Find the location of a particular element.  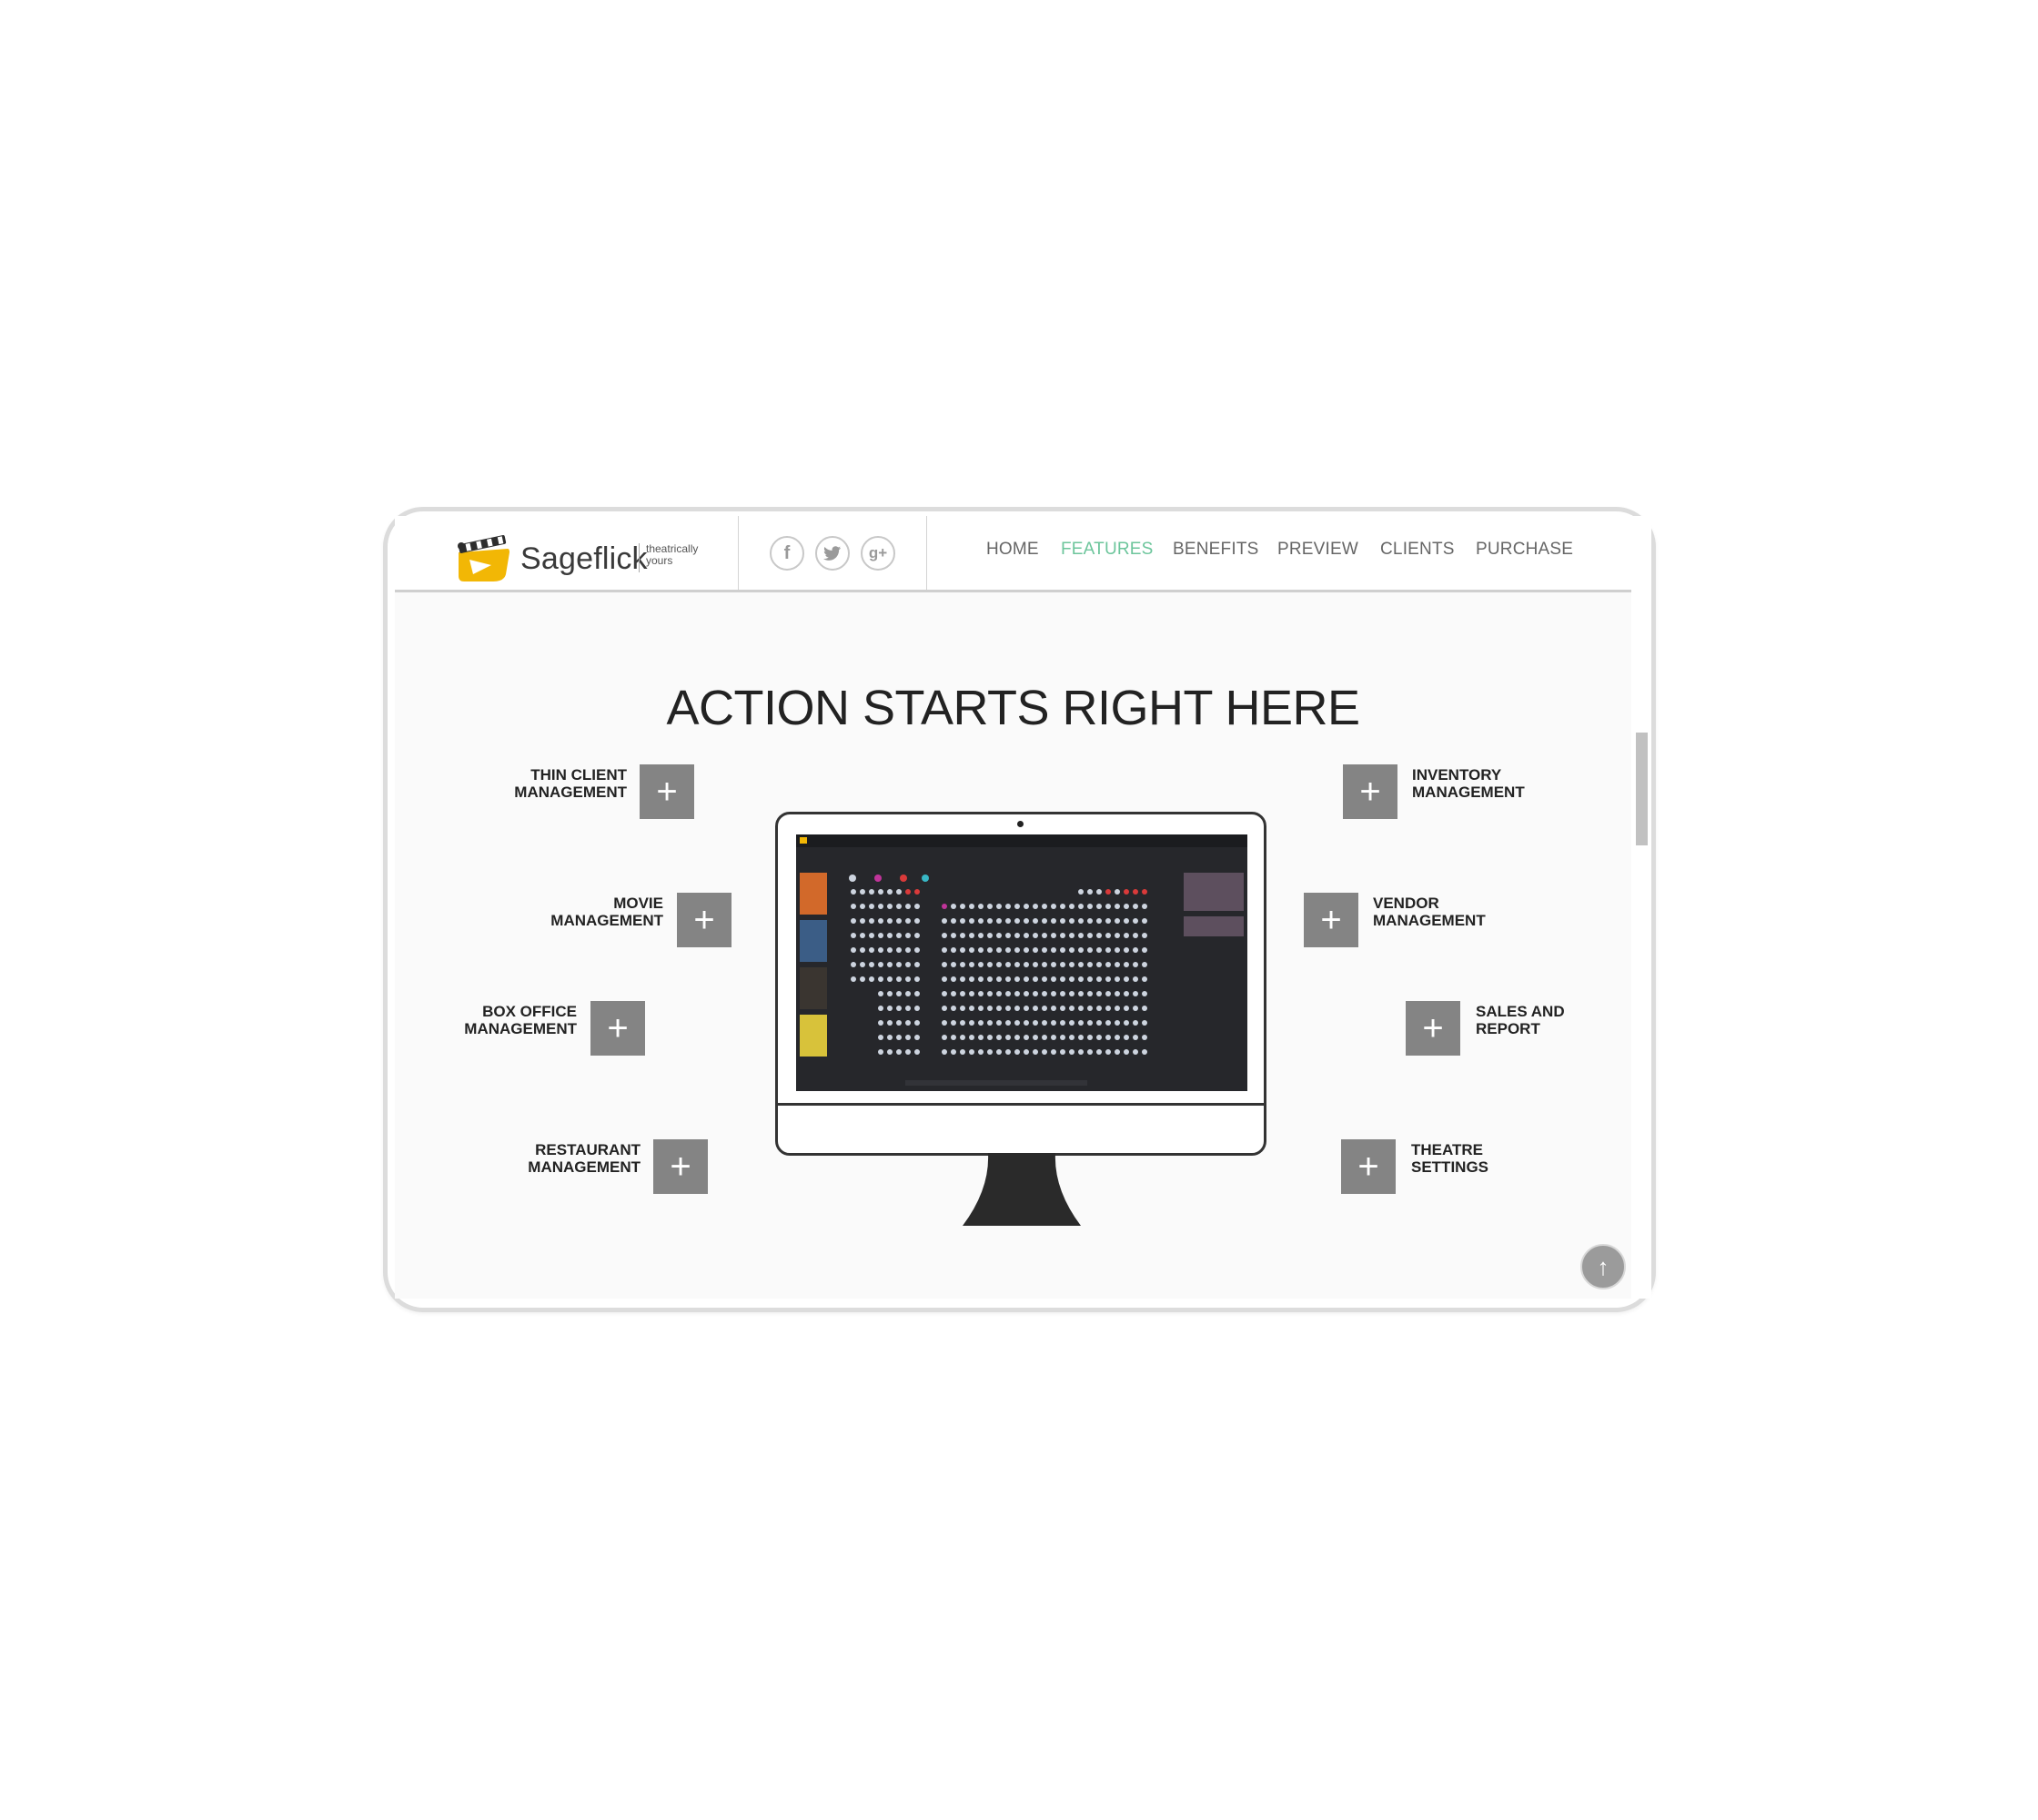

nav-features: FEATURES is located at coordinates (1107, 550).